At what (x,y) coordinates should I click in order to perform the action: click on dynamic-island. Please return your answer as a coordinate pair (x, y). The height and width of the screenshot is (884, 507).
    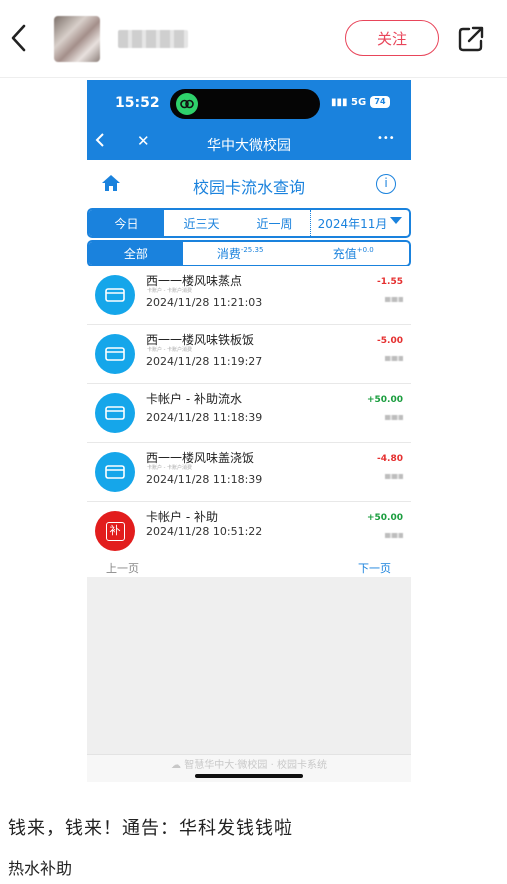
    Looking at the image, I should click on (245, 104).